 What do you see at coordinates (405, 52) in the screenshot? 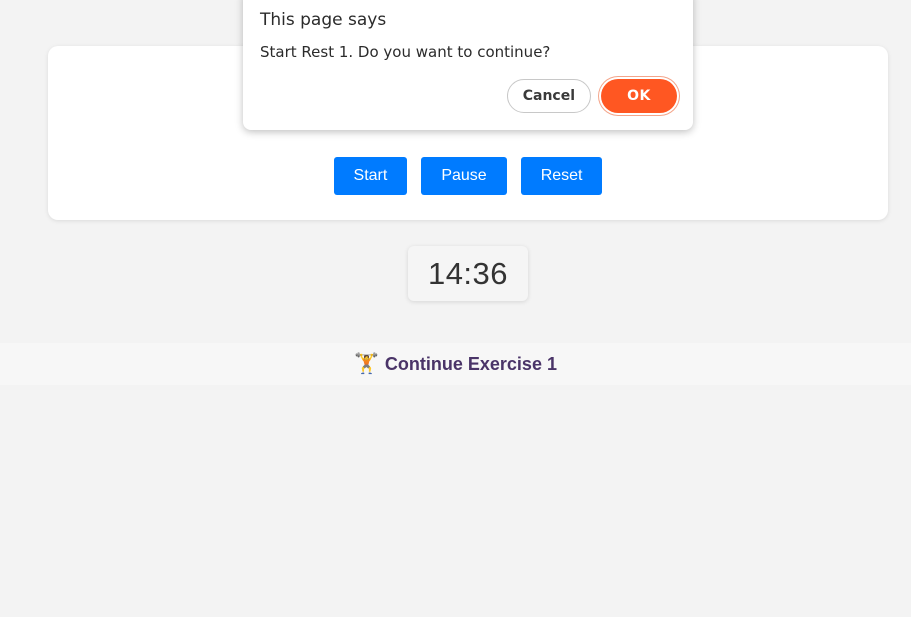
I see `dialog-message: Start Rest 1. Do you want to continue?` at bounding box center [405, 52].